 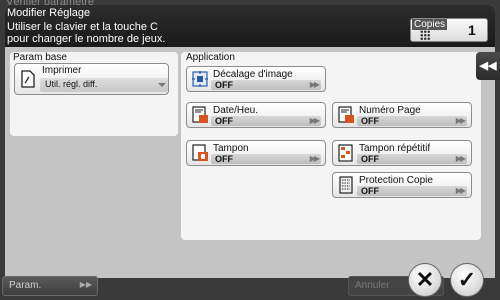 What do you see at coordinates (372, 285) in the screenshot?
I see `annuler-label: Annuler` at bounding box center [372, 285].